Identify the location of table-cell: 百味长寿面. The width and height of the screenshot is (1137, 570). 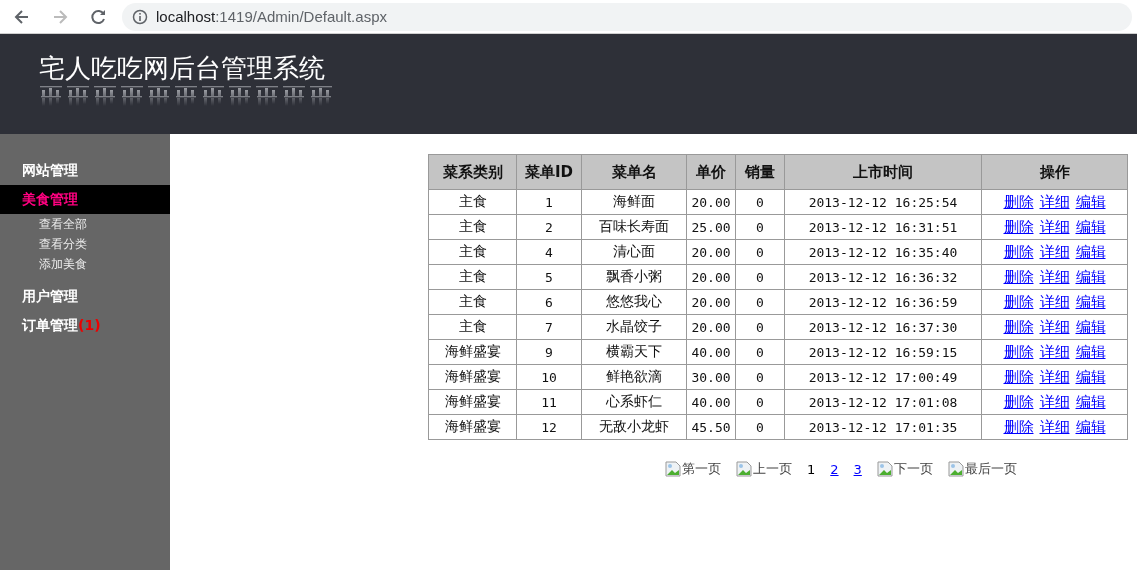
(634, 227).